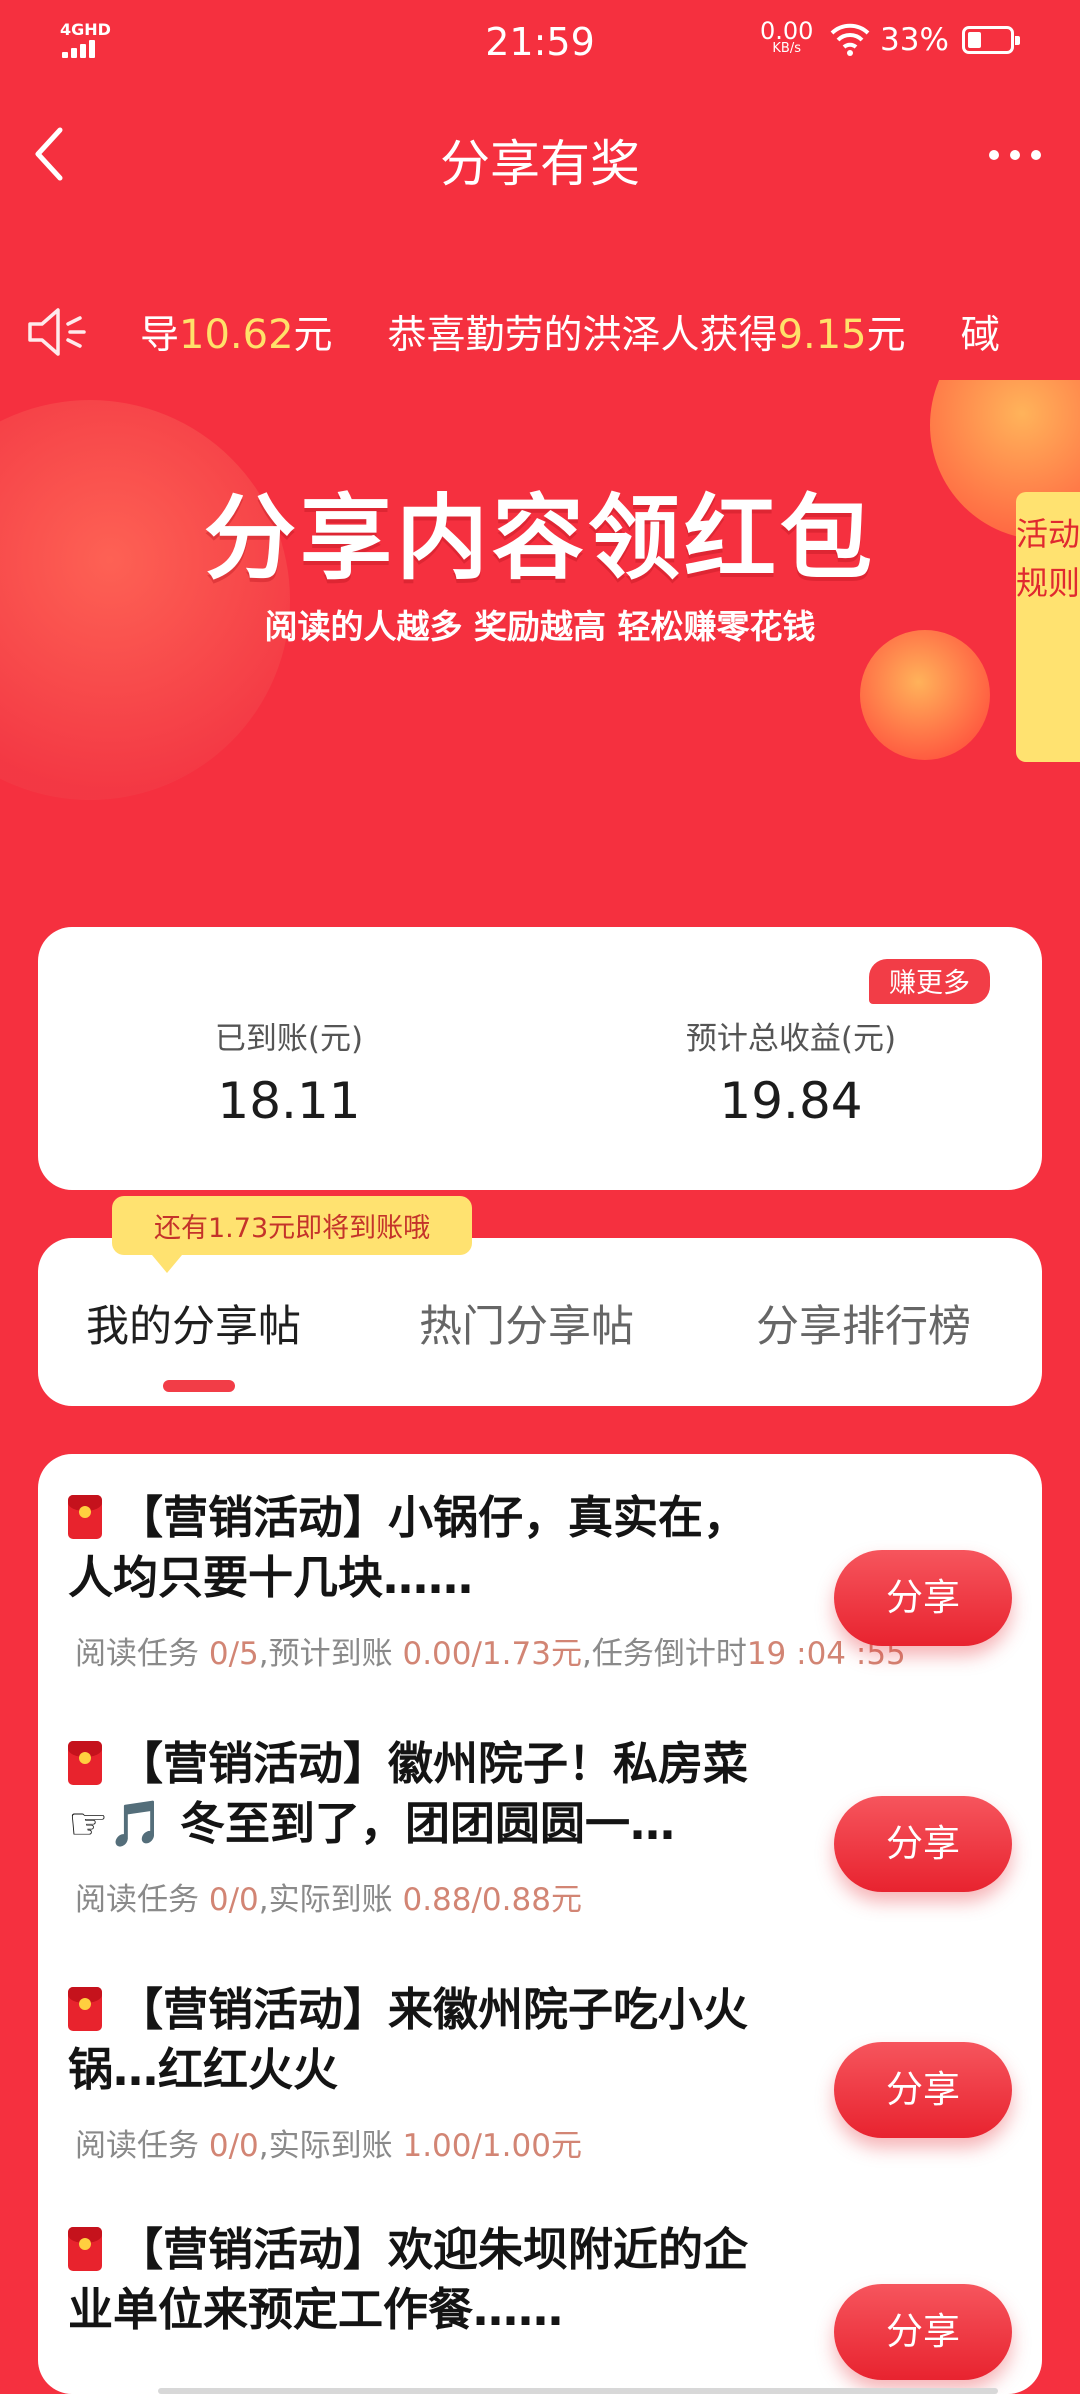 The height and width of the screenshot is (2394, 1080). I want to click on meta-value: 0.00/1.73元, so click(492, 1654).